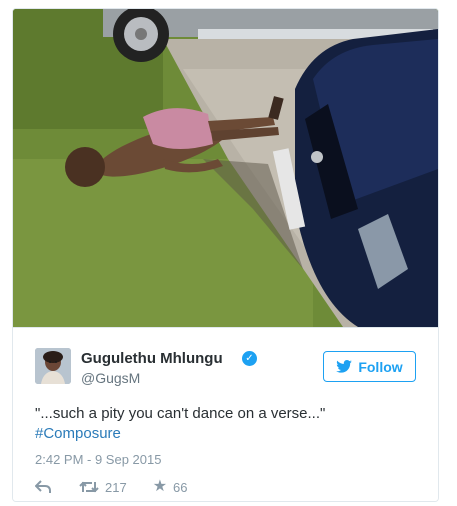 Image resolution: width=457 pixels, height=506 pixels. What do you see at coordinates (98, 459) in the screenshot?
I see `tweet-timestamp: 2:42 PM - 9 Sep 2015` at bounding box center [98, 459].